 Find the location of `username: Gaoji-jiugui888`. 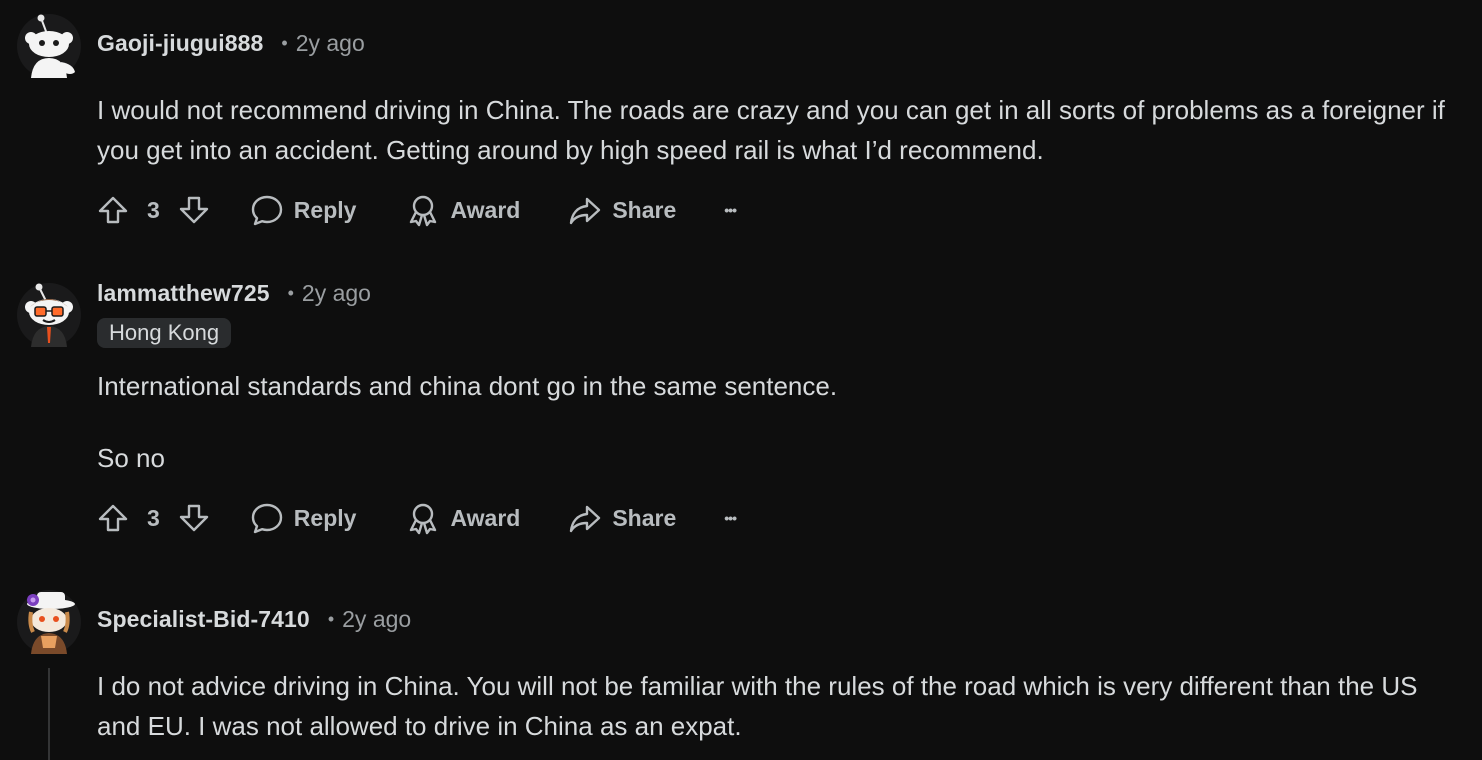

username: Gaoji-jiugui888 is located at coordinates (180, 43).